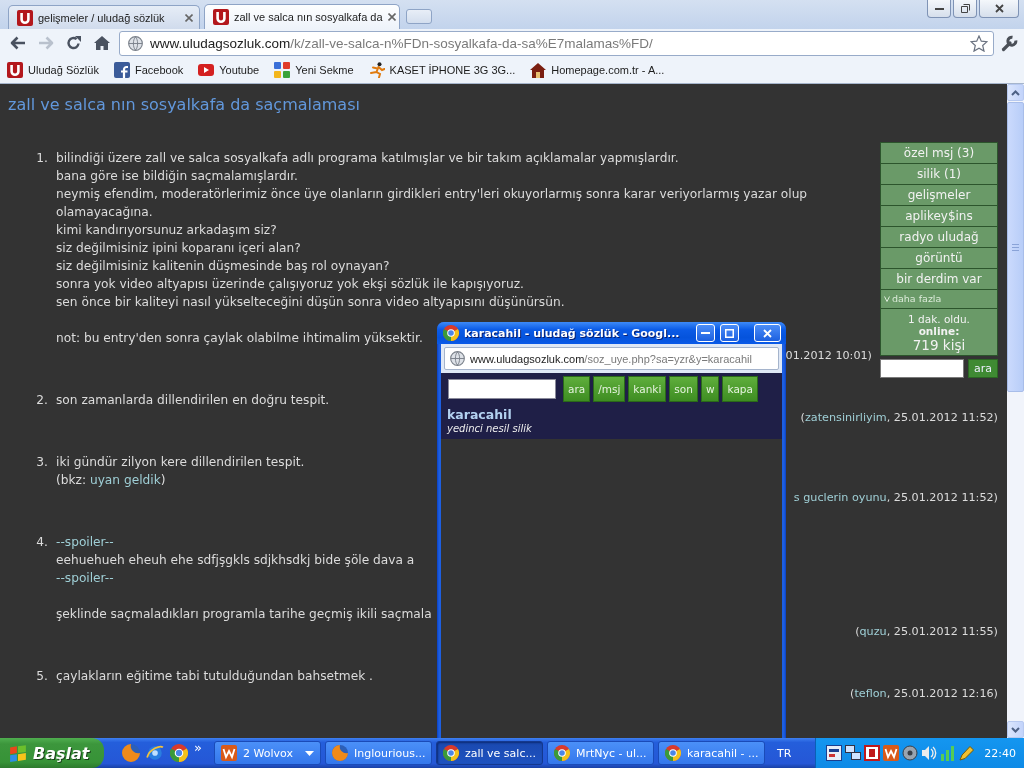 The width and height of the screenshot is (1024, 768). What do you see at coordinates (290, 284) in the screenshot?
I see `entry-text: sonra yok video altyapısı üzerinde çalışıyoruz yok ekşi sözlük ile kapışıyoruz.` at bounding box center [290, 284].